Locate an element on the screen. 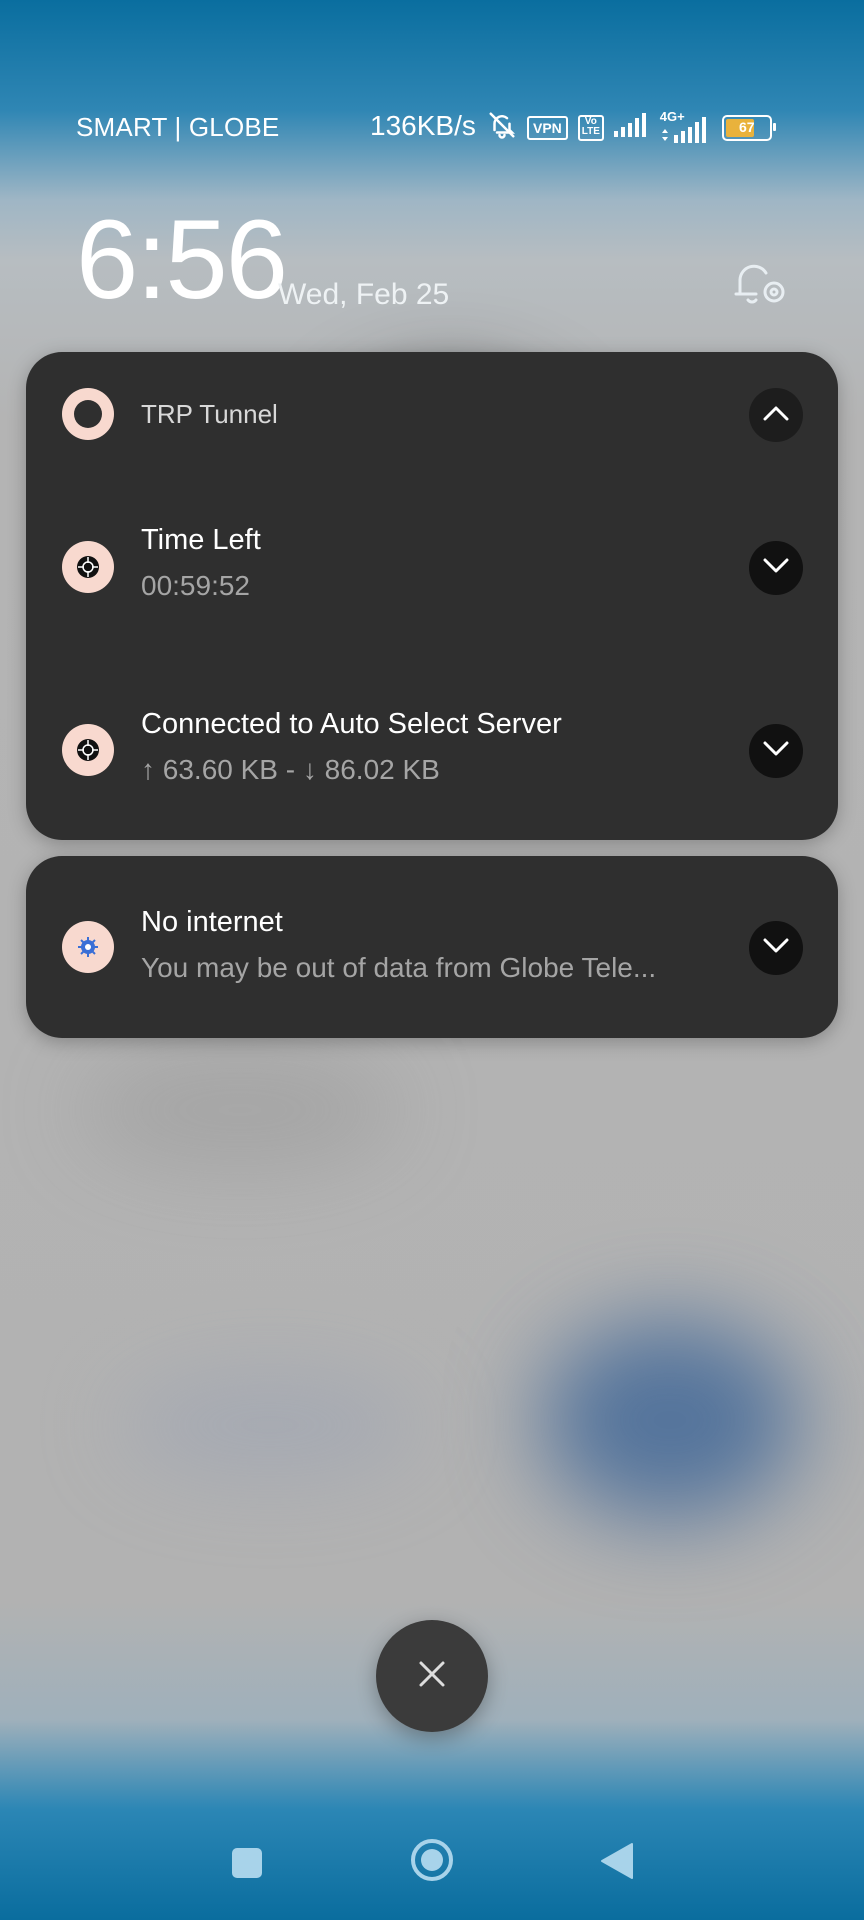  close-icon is located at coordinates (432, 1676).